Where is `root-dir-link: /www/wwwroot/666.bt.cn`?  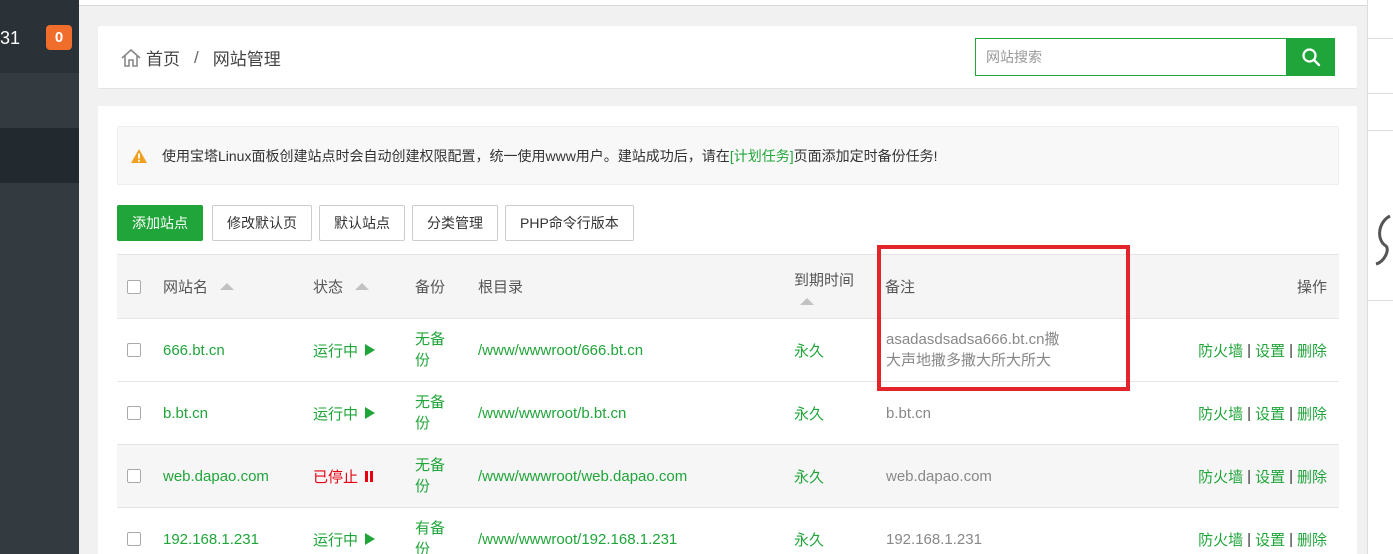 root-dir-link: /www/wwwroot/666.bt.cn is located at coordinates (560, 350).